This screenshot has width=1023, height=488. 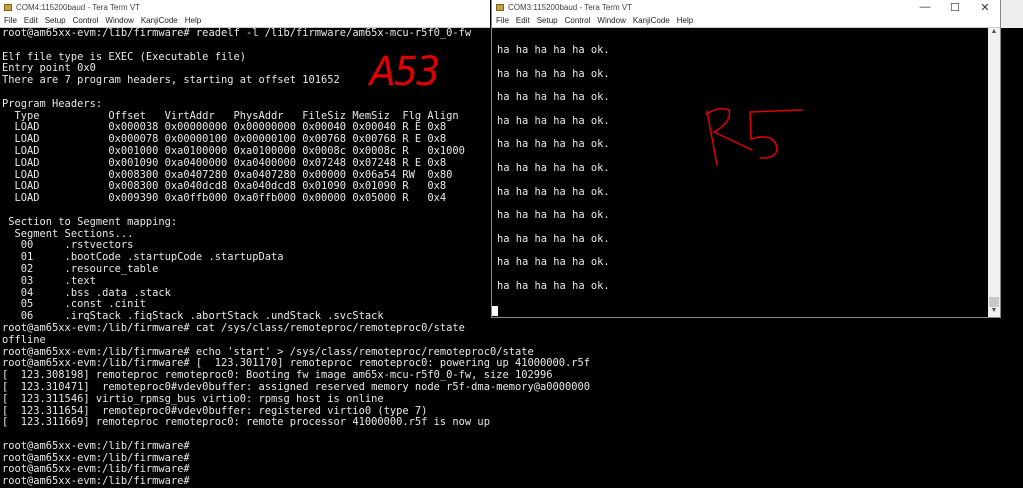 What do you see at coordinates (495, 311) in the screenshot?
I see `terminal-cursor` at bounding box center [495, 311].